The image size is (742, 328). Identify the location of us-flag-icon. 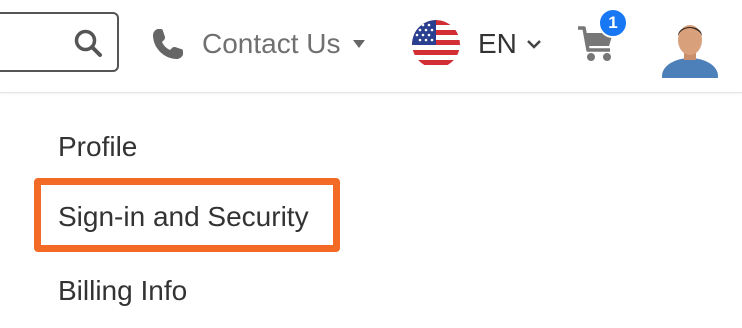
(436, 44).